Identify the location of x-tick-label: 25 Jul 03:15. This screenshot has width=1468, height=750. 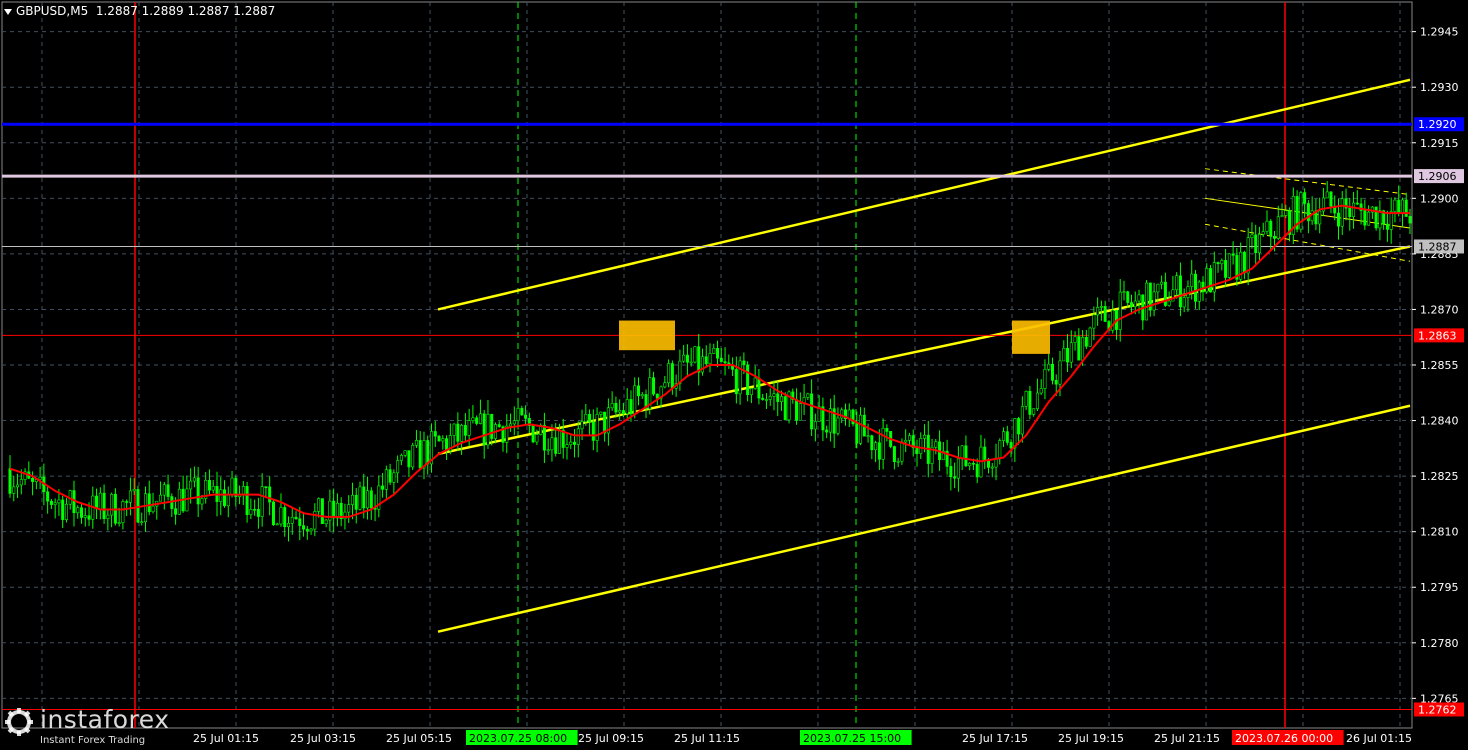
(323, 738).